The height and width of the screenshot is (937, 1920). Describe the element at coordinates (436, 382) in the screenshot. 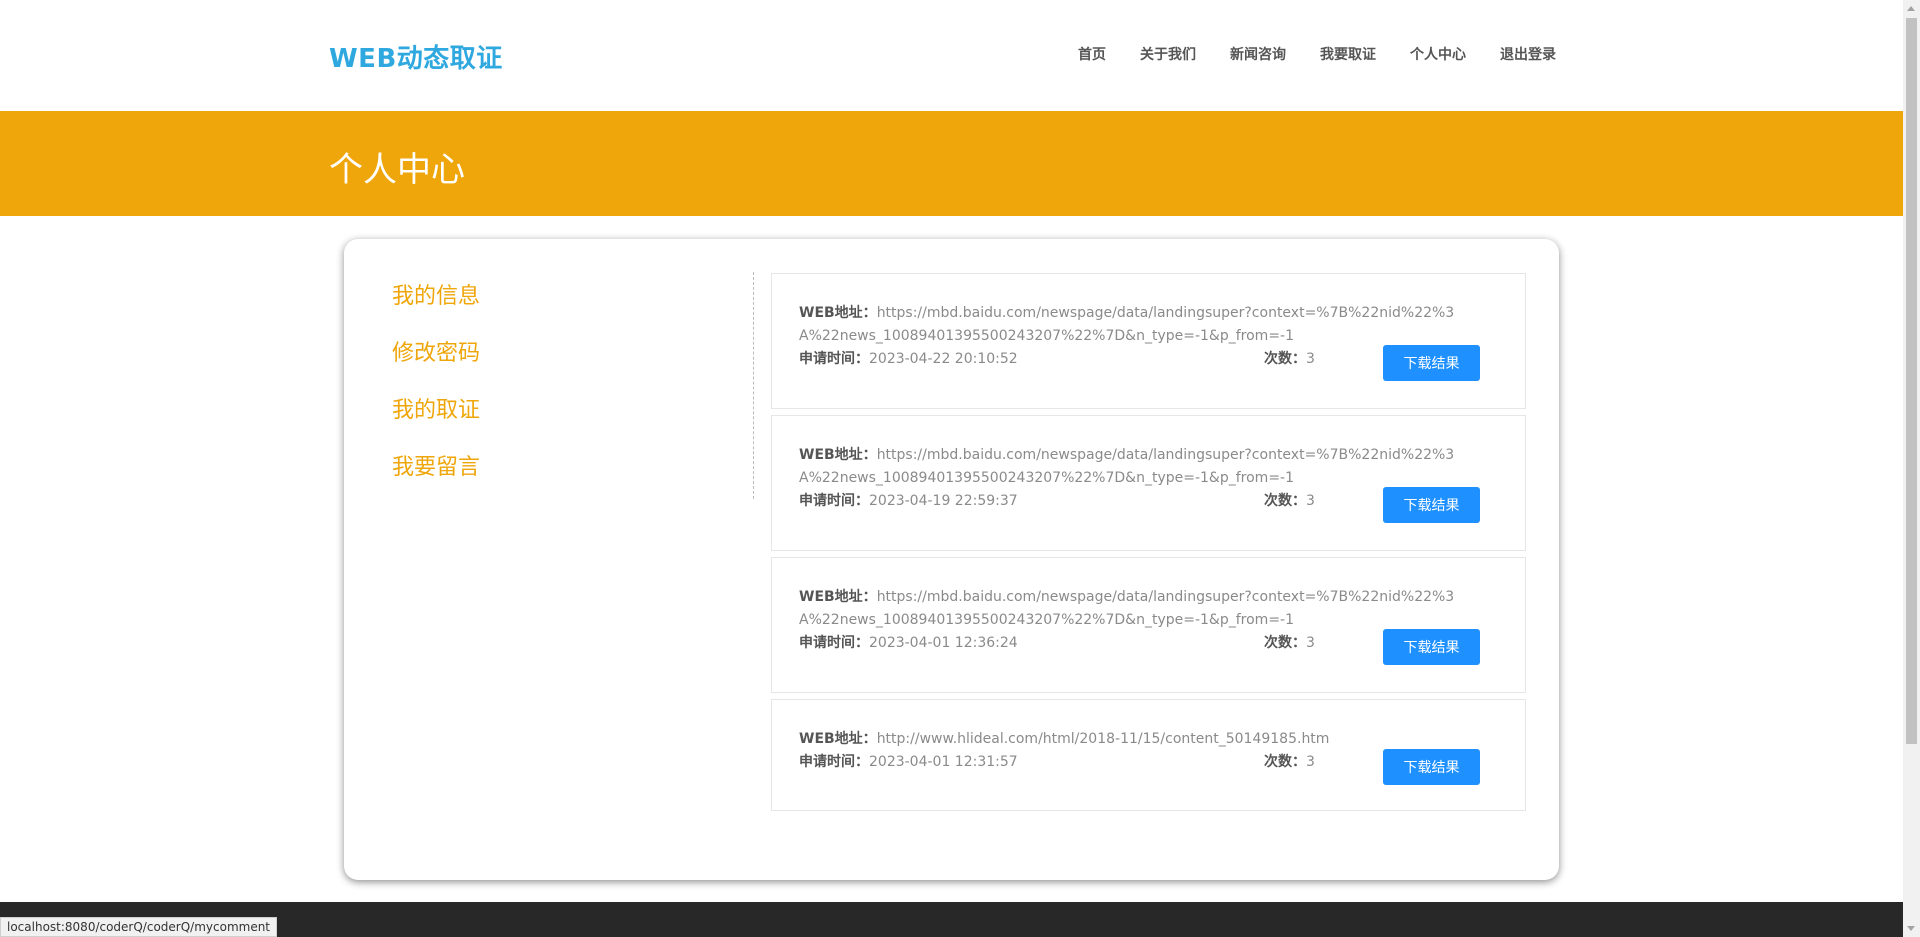

I see `sidebar-menu: 我的信息 修改密码 我的取证 我要留言` at that location.